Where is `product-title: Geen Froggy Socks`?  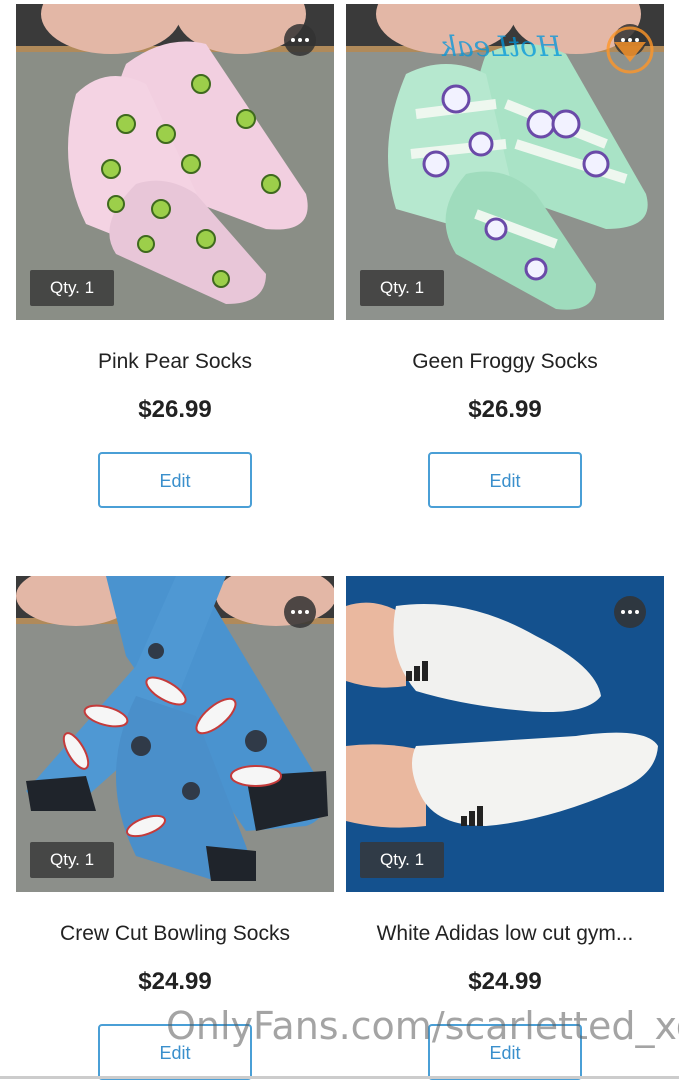
product-title: Geen Froggy Socks is located at coordinates (505, 361).